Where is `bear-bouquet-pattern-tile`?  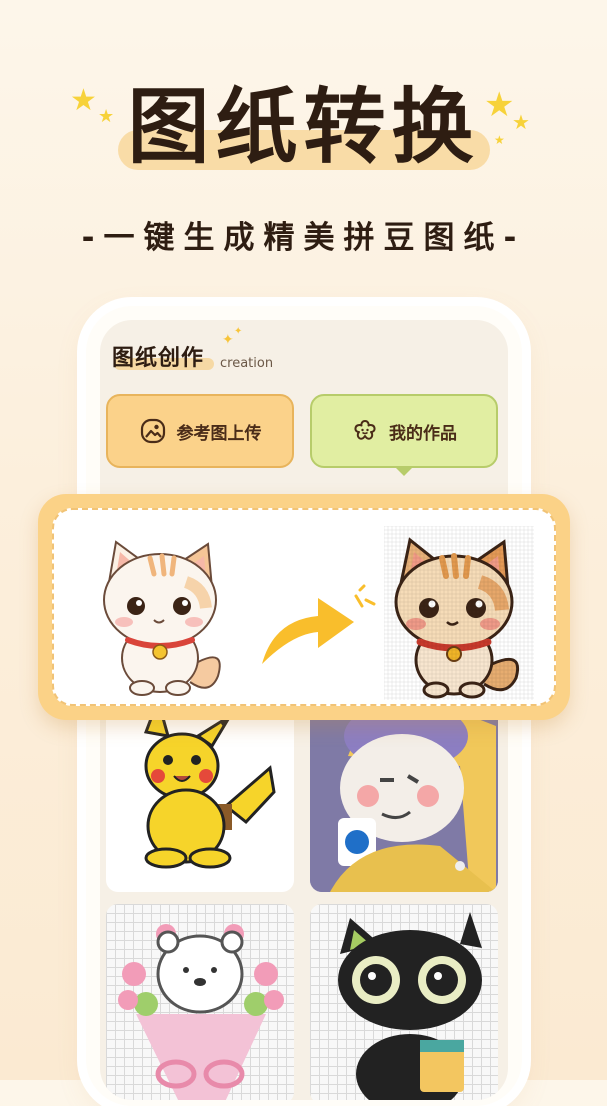 bear-bouquet-pattern-tile is located at coordinates (200, 1002).